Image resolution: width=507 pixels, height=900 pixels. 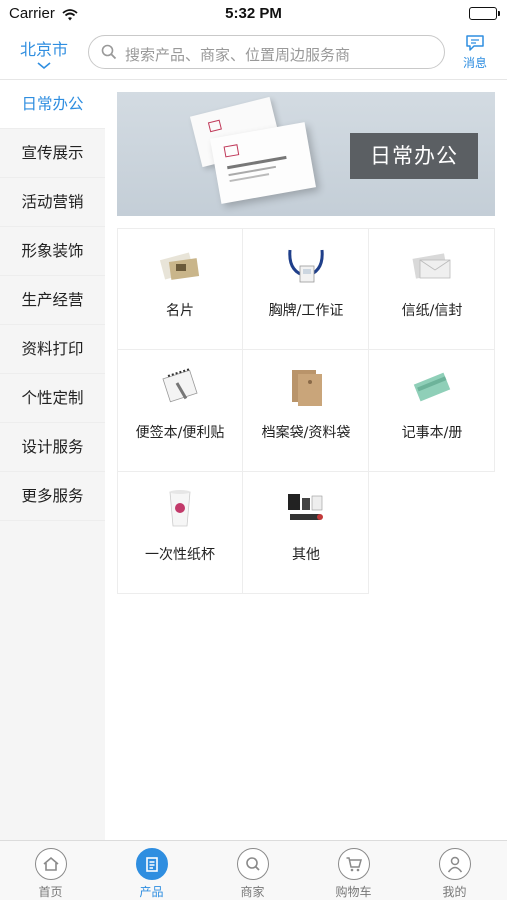 What do you see at coordinates (253, 864) in the screenshot?
I see `search-merchant-icon` at bounding box center [253, 864].